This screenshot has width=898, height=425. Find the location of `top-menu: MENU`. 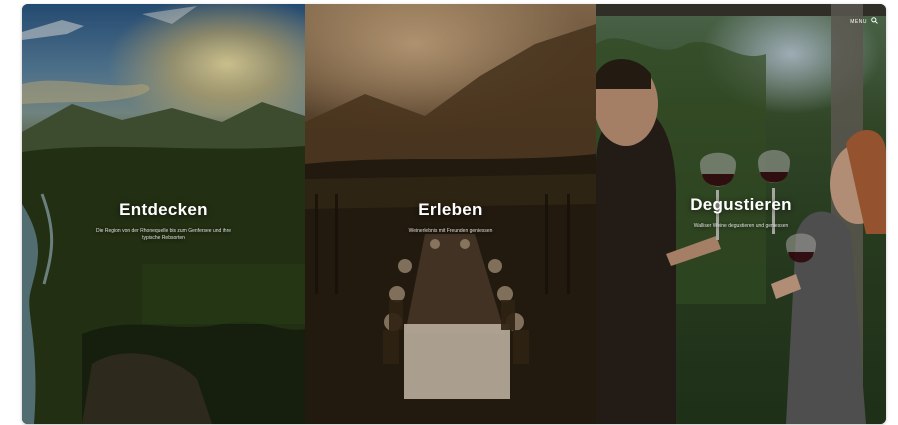

top-menu: MENU is located at coordinates (864, 21).